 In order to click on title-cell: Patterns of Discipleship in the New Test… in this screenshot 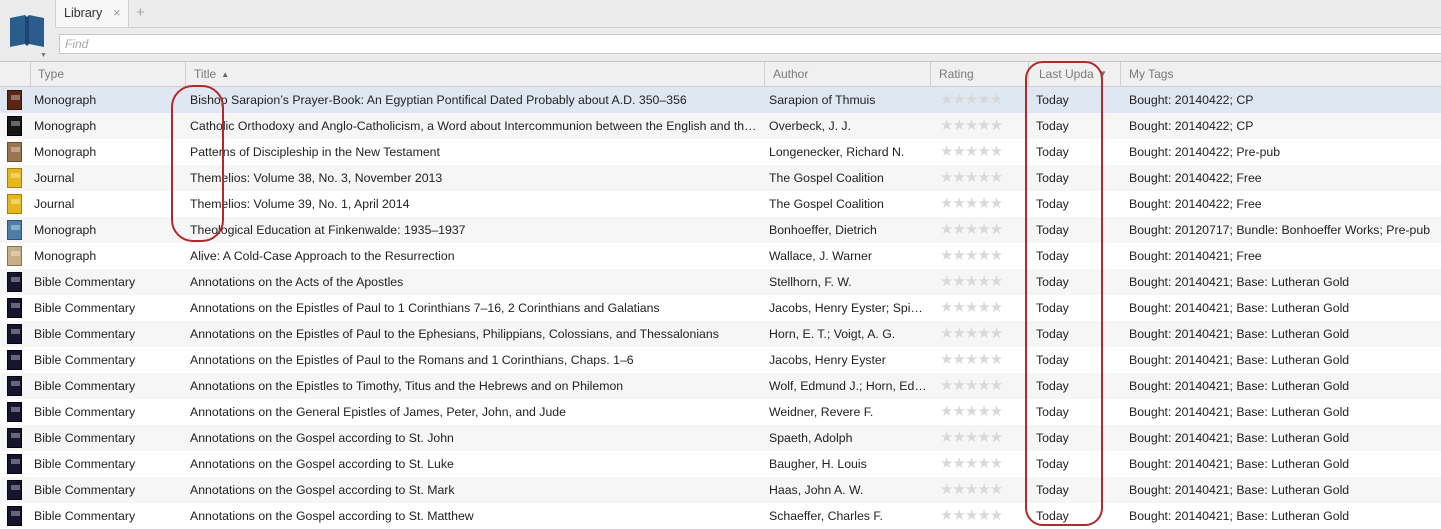, I will do `click(315, 152)`.